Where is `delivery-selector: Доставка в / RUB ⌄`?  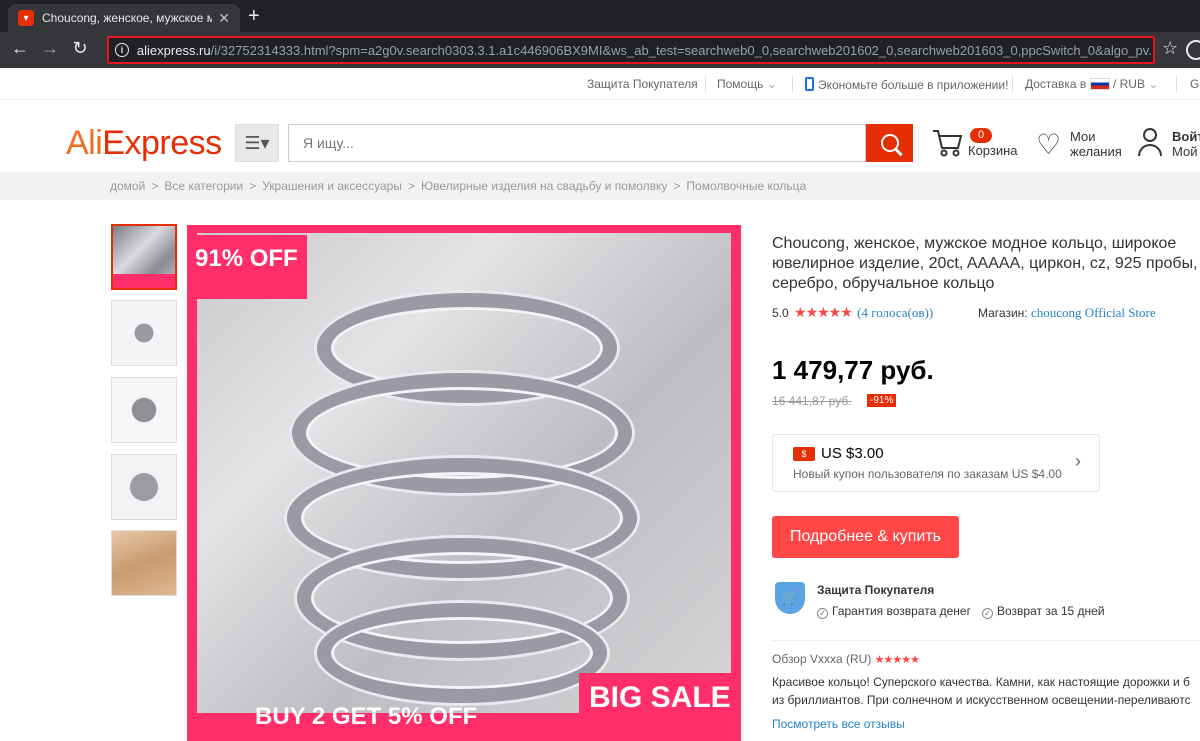
delivery-selector: Доставка в / RUB ⌄ is located at coordinates (1091, 84).